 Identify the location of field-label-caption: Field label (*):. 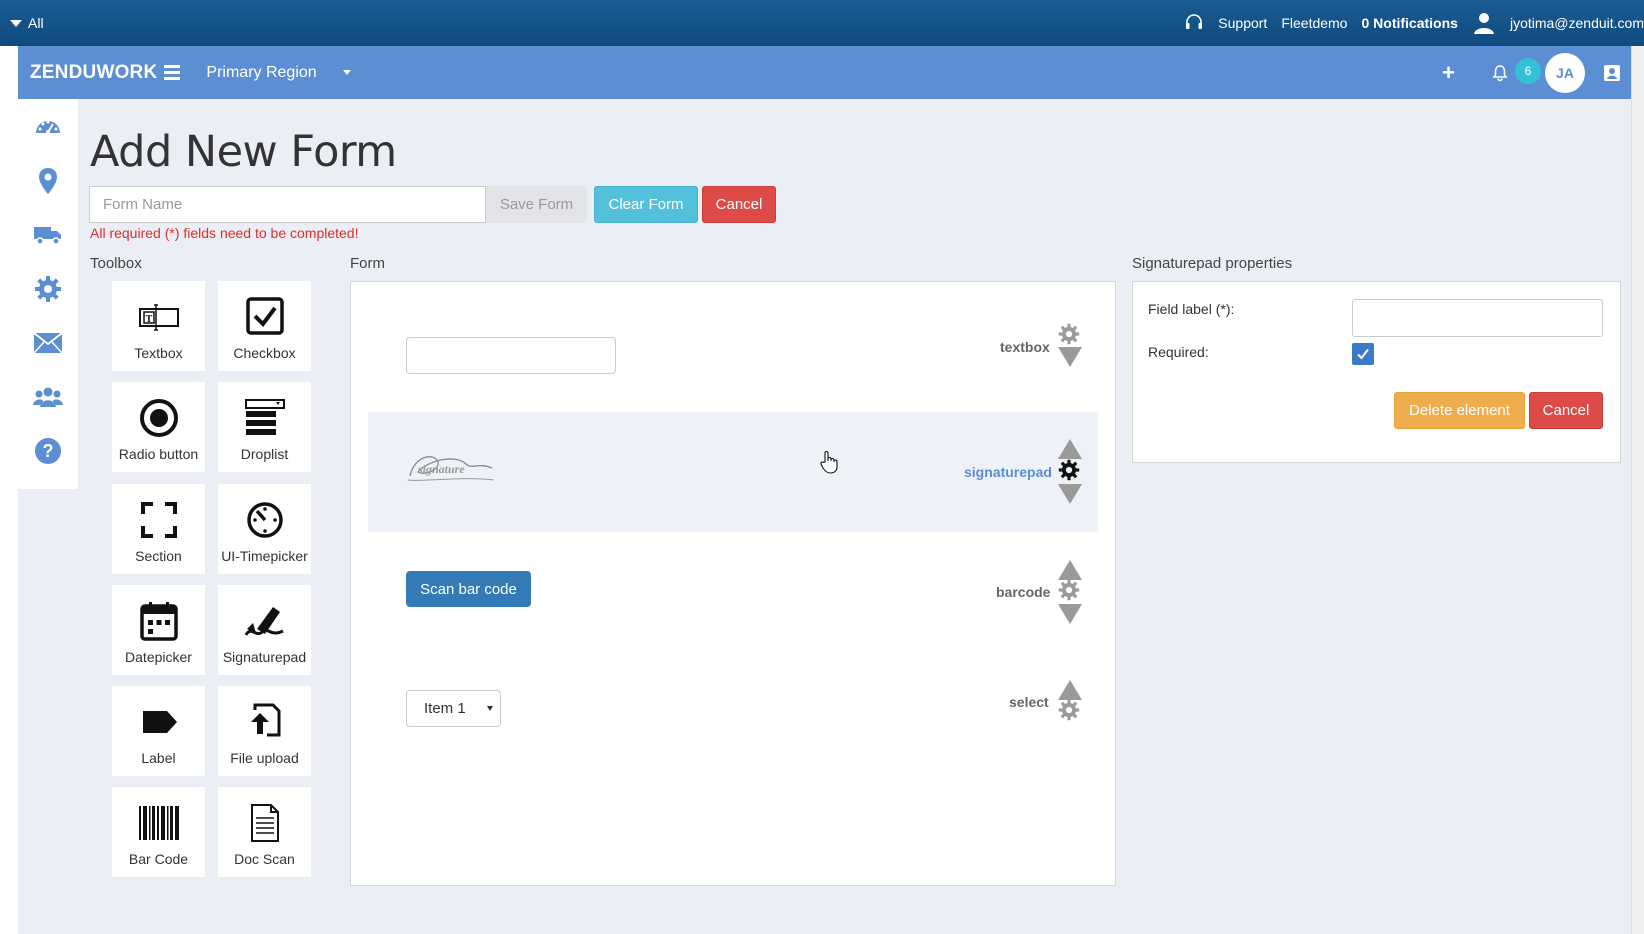
(1191, 309).